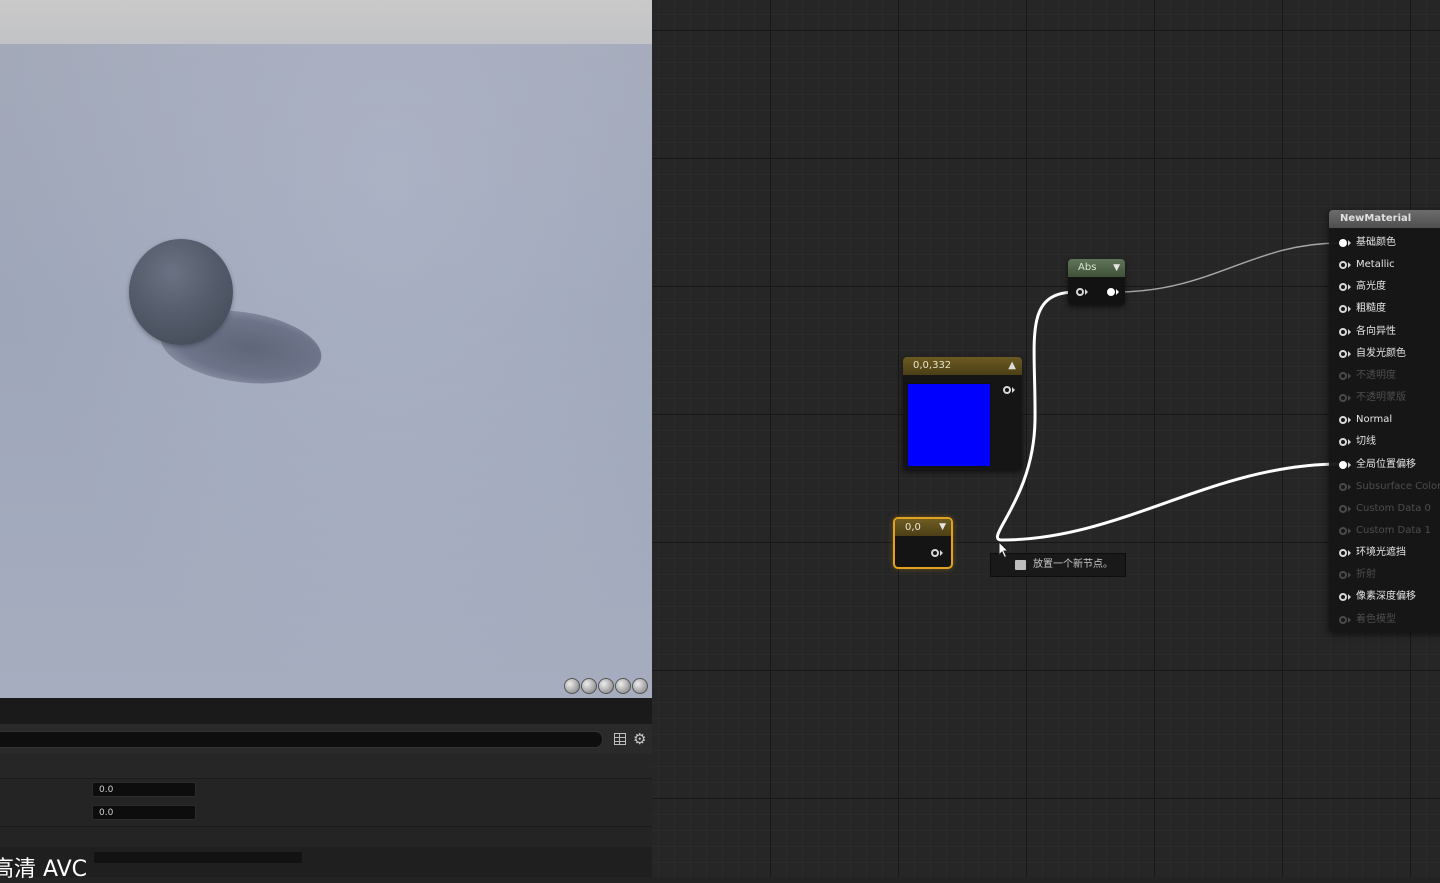 This screenshot has height=883, width=1440. I want to click on material-input-pin: 高光度, so click(1384, 287).